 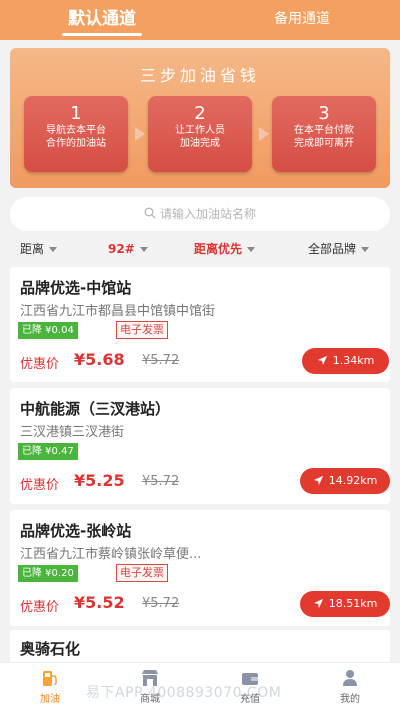 What do you see at coordinates (76, 288) in the screenshot?
I see `station-name: 品牌优选-中馆站` at bounding box center [76, 288].